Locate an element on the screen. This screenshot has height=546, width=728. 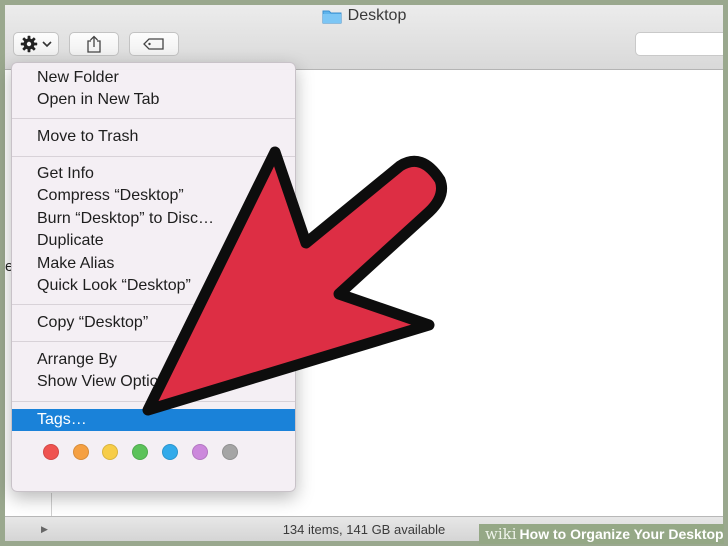
wikihow-watermark: wiki How to Organize Your Desktop is located at coordinates (601, 534).